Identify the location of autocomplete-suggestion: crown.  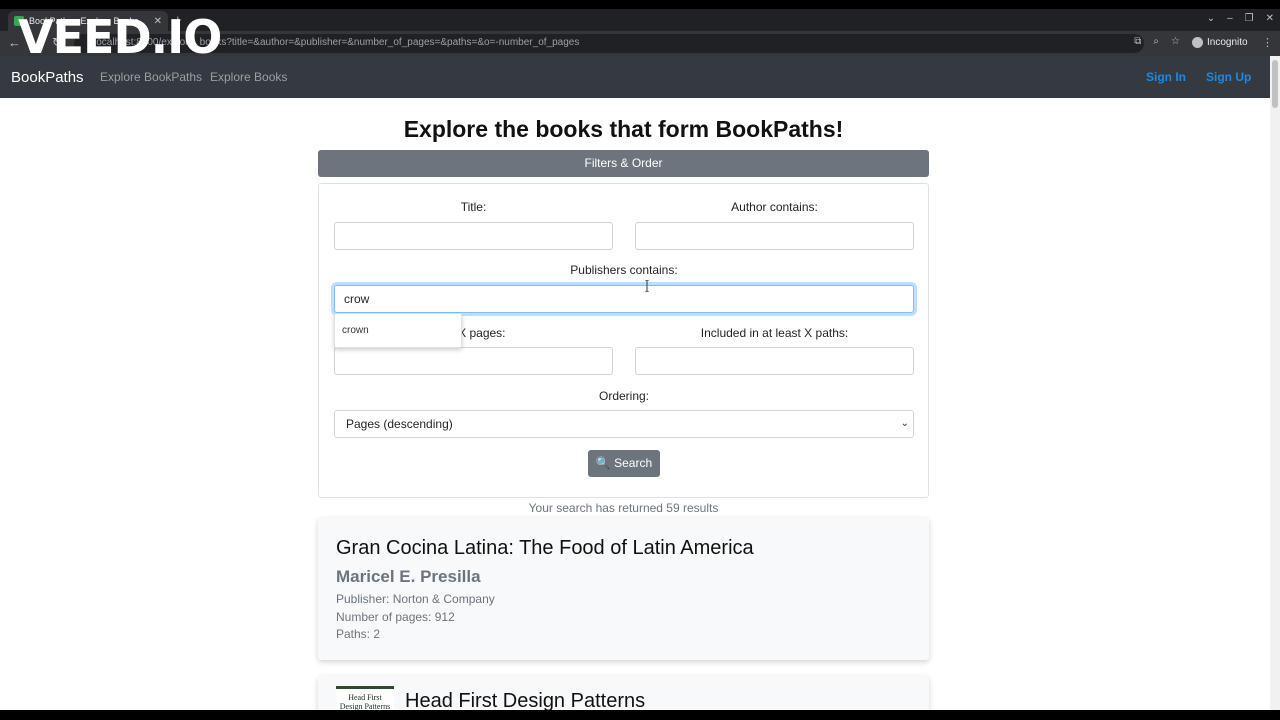
(398, 330).